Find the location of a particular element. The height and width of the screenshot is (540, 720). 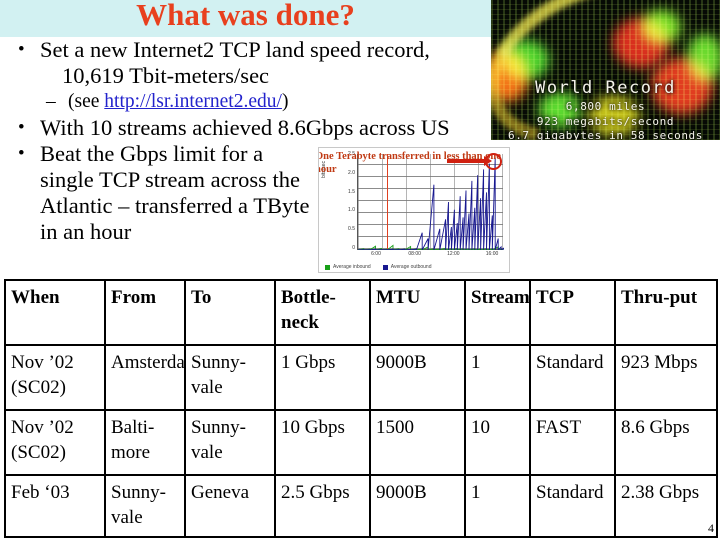

chart-series-line is located at coordinates (431, 203).